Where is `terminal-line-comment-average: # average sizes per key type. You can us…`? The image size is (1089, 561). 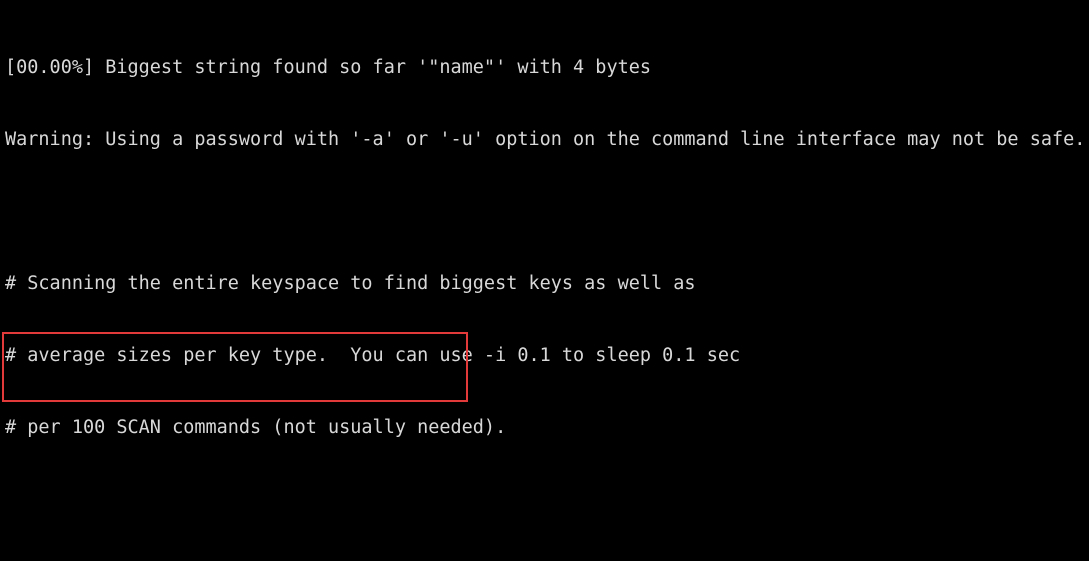 terminal-line-comment-average: # average sizes per key type. You can us… is located at coordinates (373, 355).